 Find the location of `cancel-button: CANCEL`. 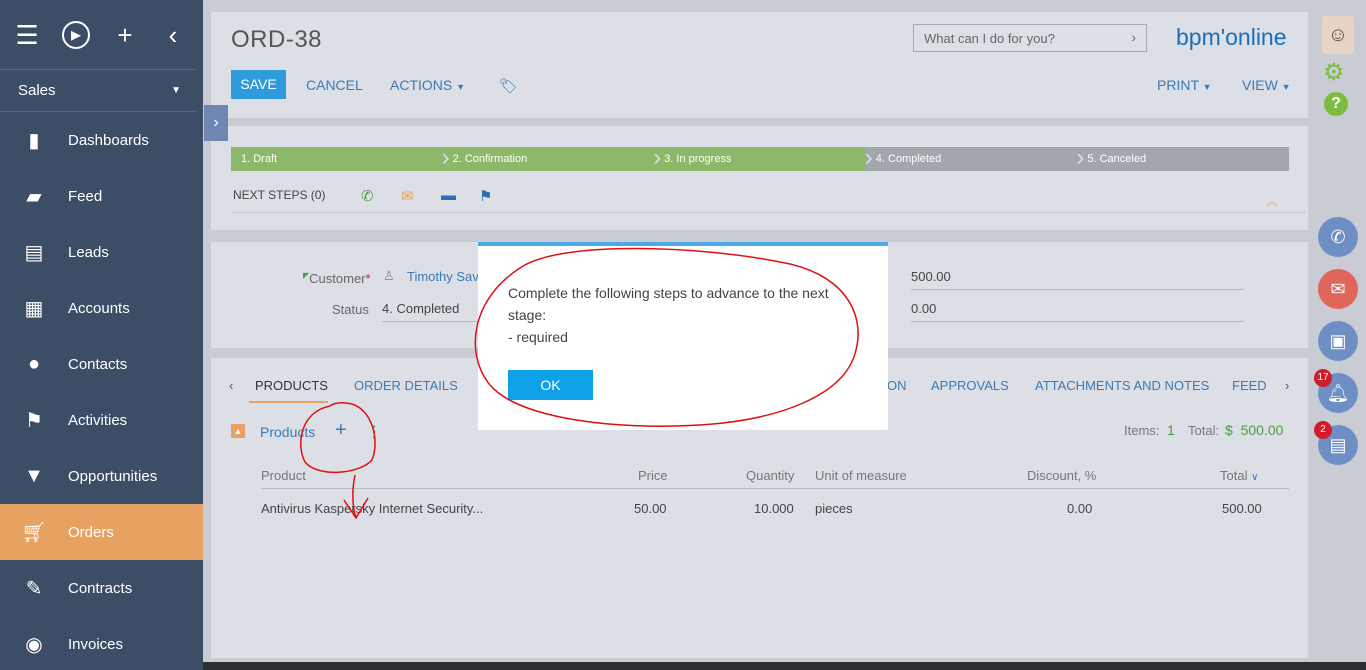

cancel-button: CANCEL is located at coordinates (334, 85).